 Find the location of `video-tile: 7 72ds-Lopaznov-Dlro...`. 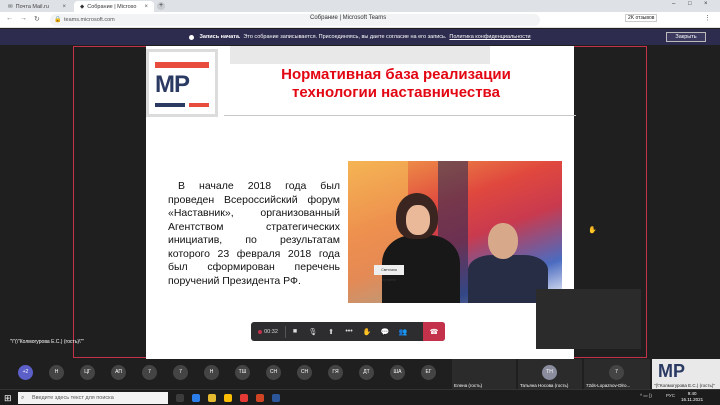

video-tile: 7 72ds-Lopaznov-Dlro... is located at coordinates (617, 374).